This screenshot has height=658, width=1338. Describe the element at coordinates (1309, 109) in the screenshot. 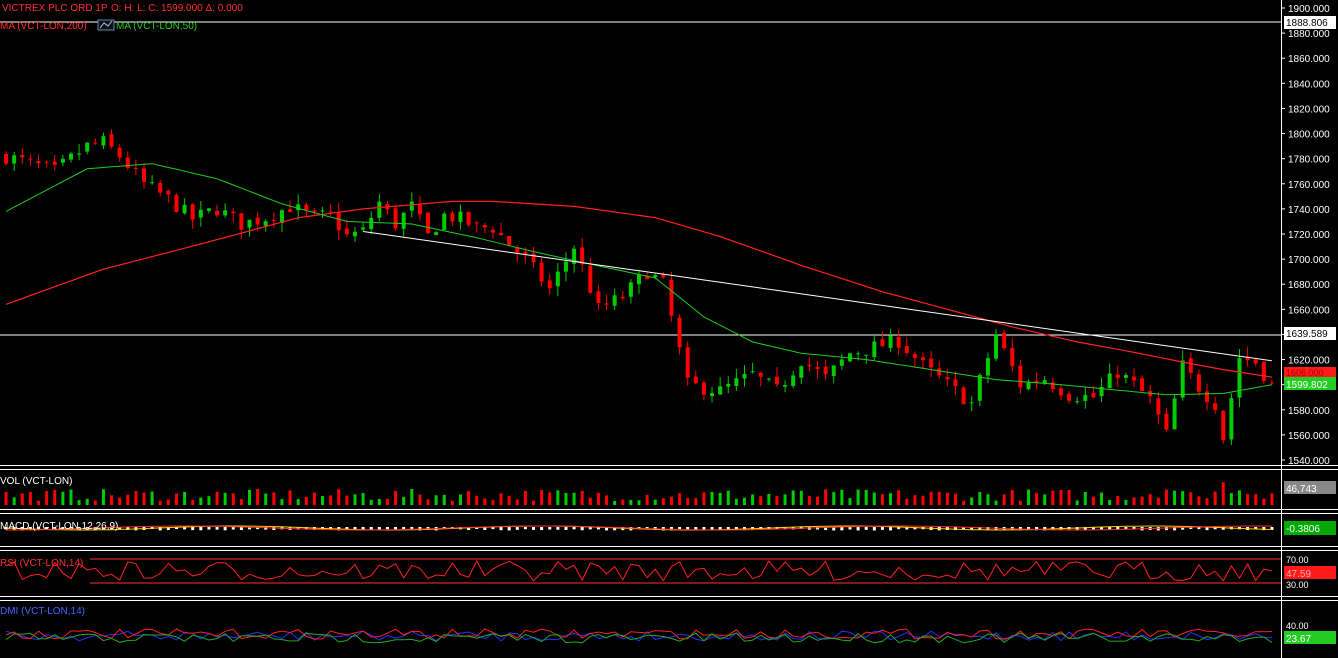

I see `price-tick-label: 1820.000` at that location.